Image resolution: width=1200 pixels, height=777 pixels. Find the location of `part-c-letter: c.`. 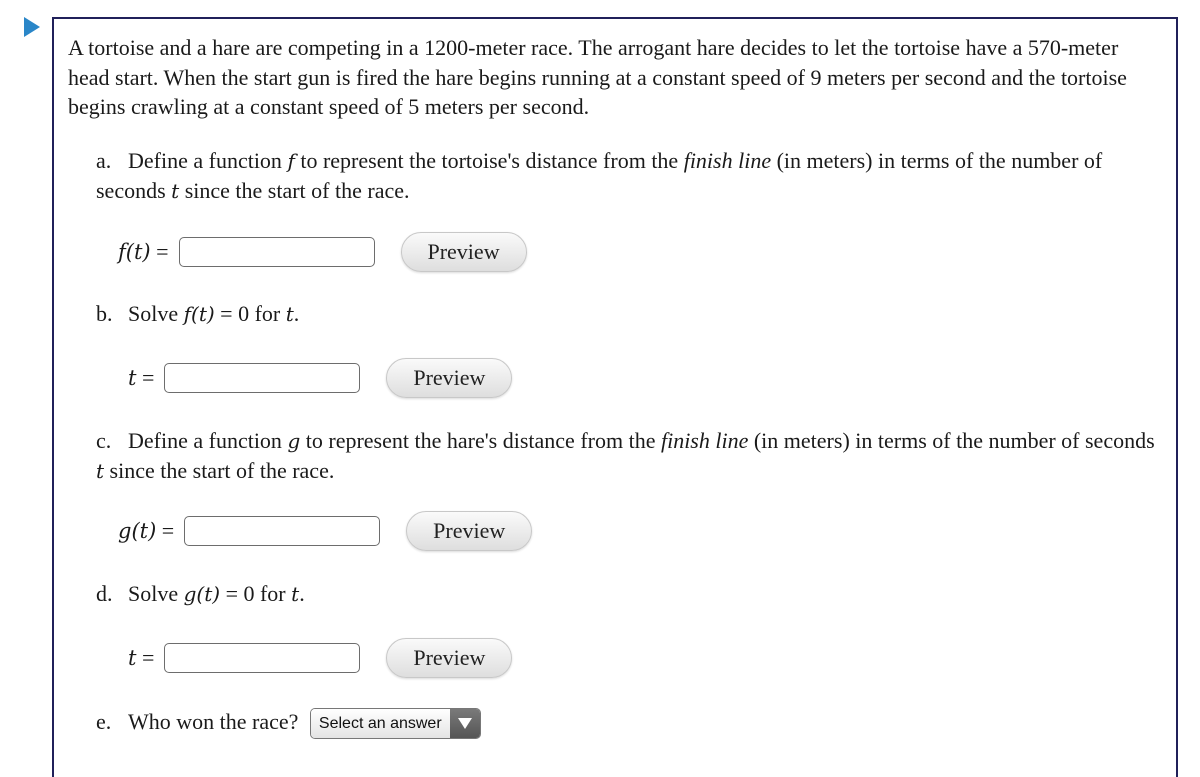

part-c-letter: c. is located at coordinates (104, 440).